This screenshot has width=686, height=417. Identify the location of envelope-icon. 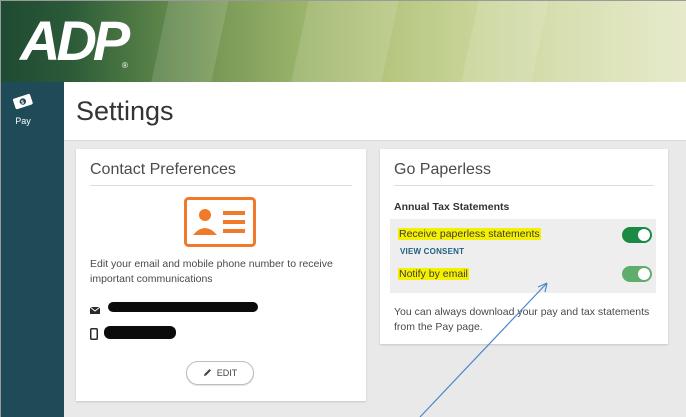
(95, 311).